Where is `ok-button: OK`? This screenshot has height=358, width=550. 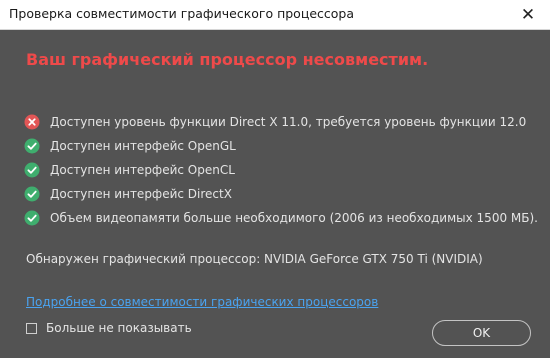 ok-button: OK is located at coordinates (481, 333).